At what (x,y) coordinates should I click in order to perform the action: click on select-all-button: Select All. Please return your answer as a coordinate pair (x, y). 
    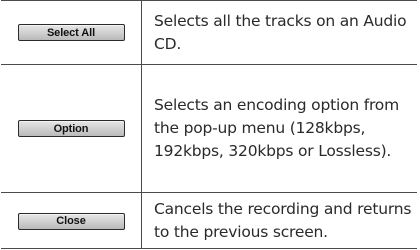
    Looking at the image, I should click on (71, 32).